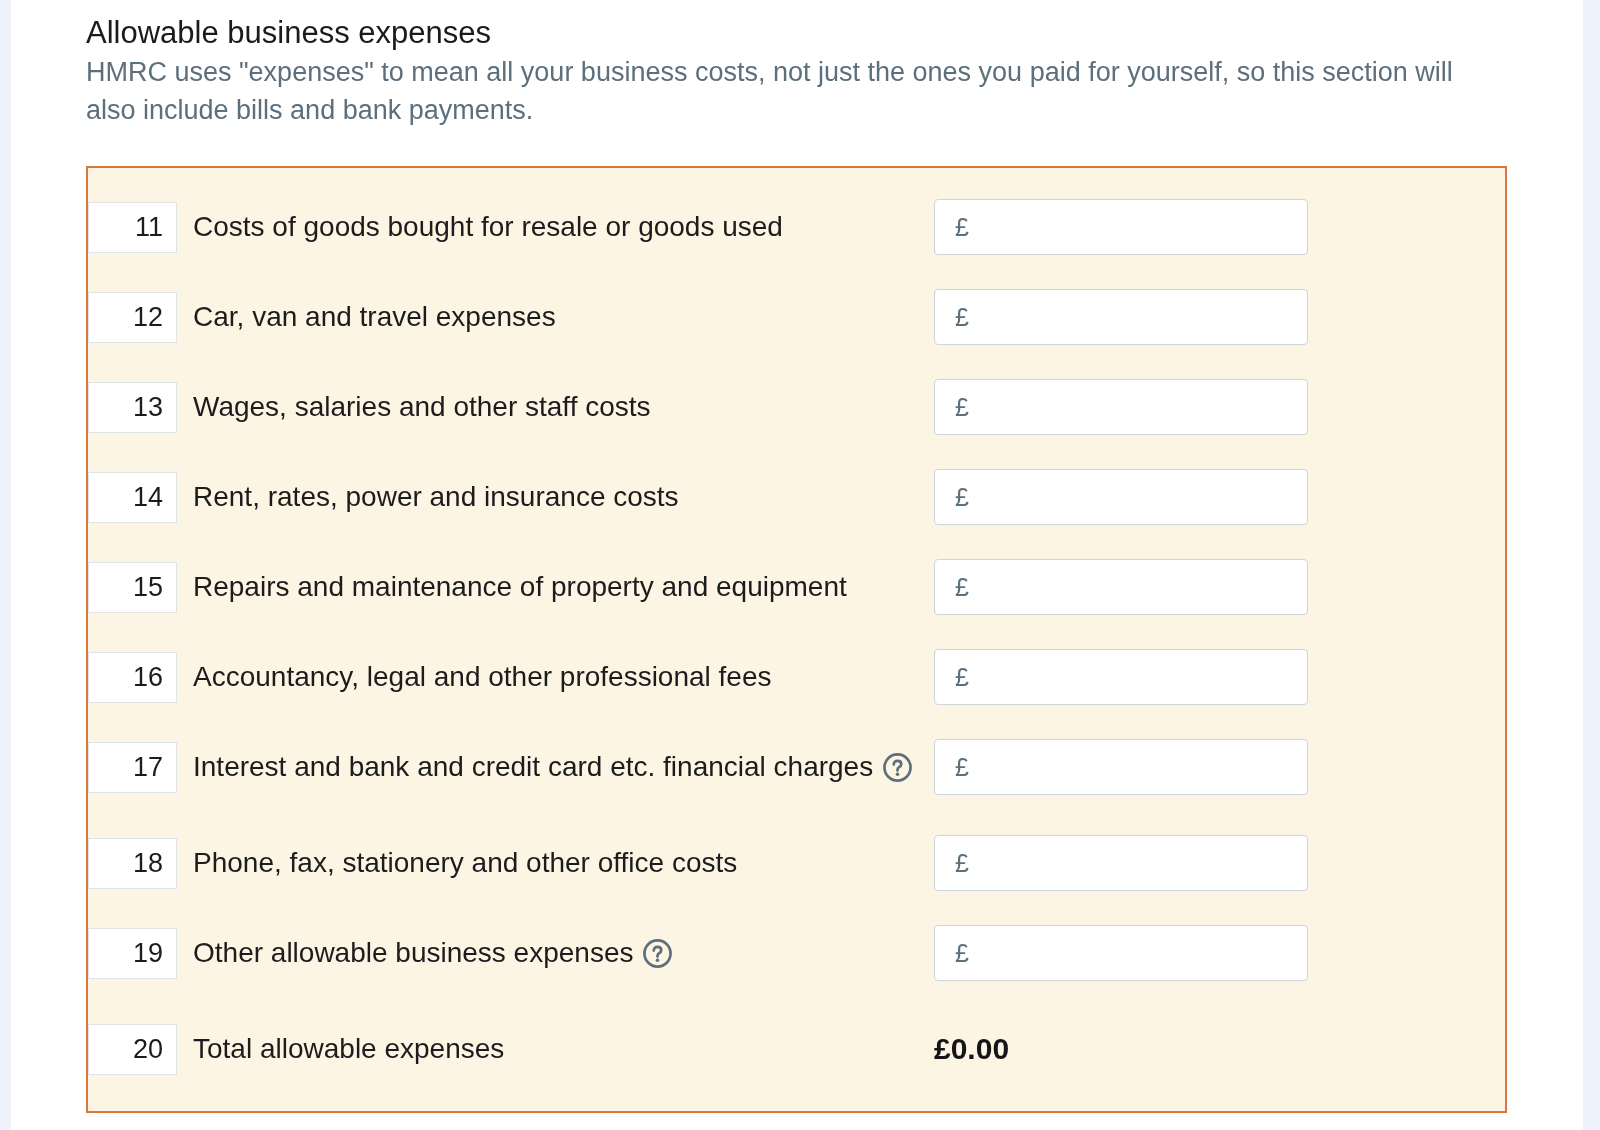  Describe the element at coordinates (520, 587) in the screenshot. I see `line-label: Repairs and maintenance of property and equipment` at that location.